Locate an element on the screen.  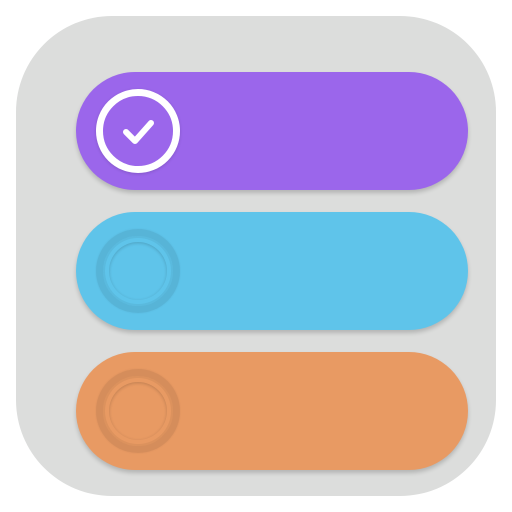
check-icon is located at coordinates (138, 132).